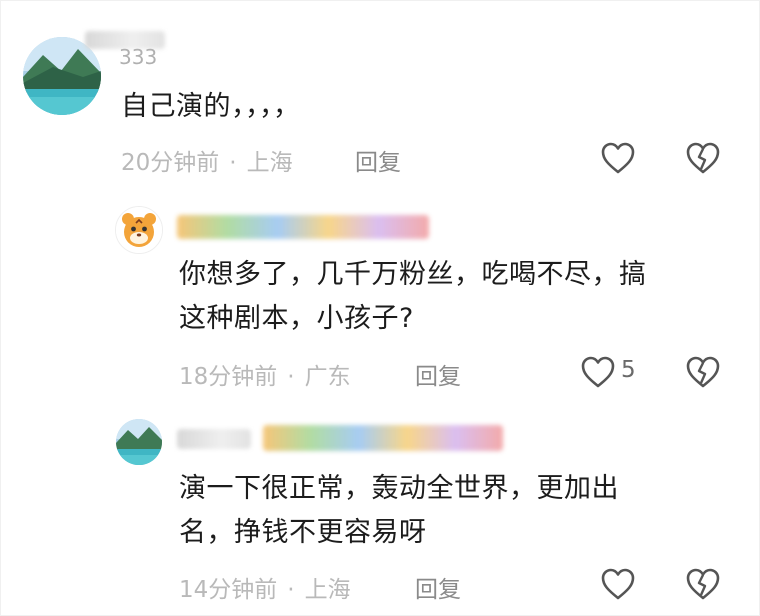 This screenshot has width=760, height=616. Describe the element at coordinates (303, 532) in the screenshot. I see `comment-line: 名，挣钱不更容易呀` at that location.